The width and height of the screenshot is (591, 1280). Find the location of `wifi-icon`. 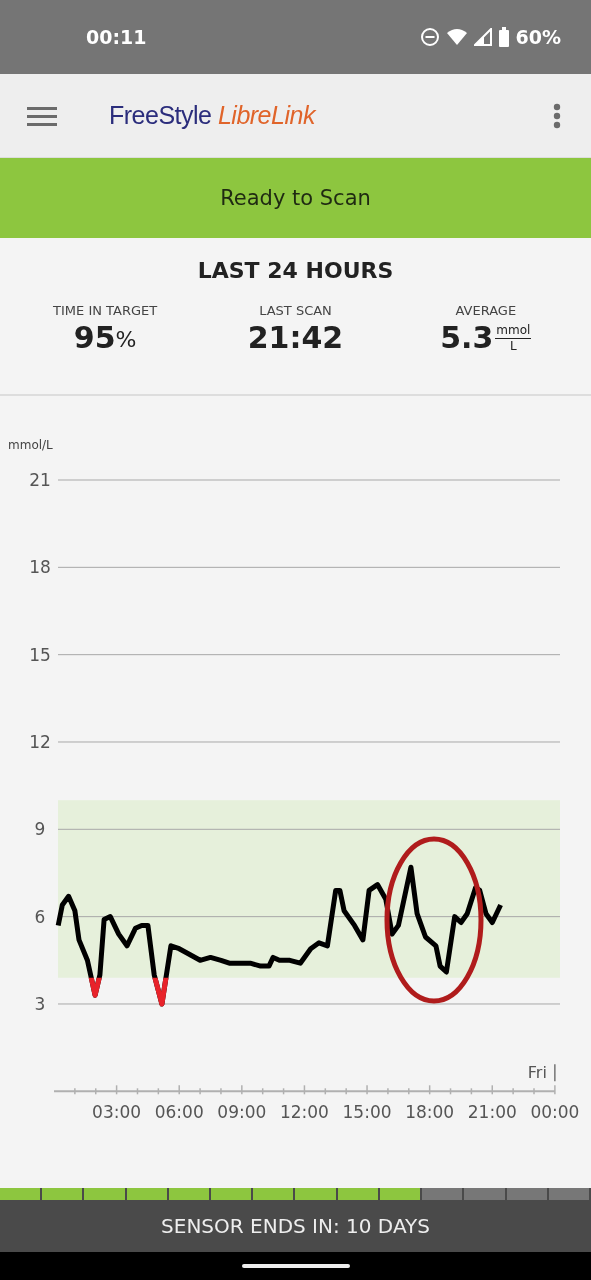

wifi-icon is located at coordinates (456, 37).